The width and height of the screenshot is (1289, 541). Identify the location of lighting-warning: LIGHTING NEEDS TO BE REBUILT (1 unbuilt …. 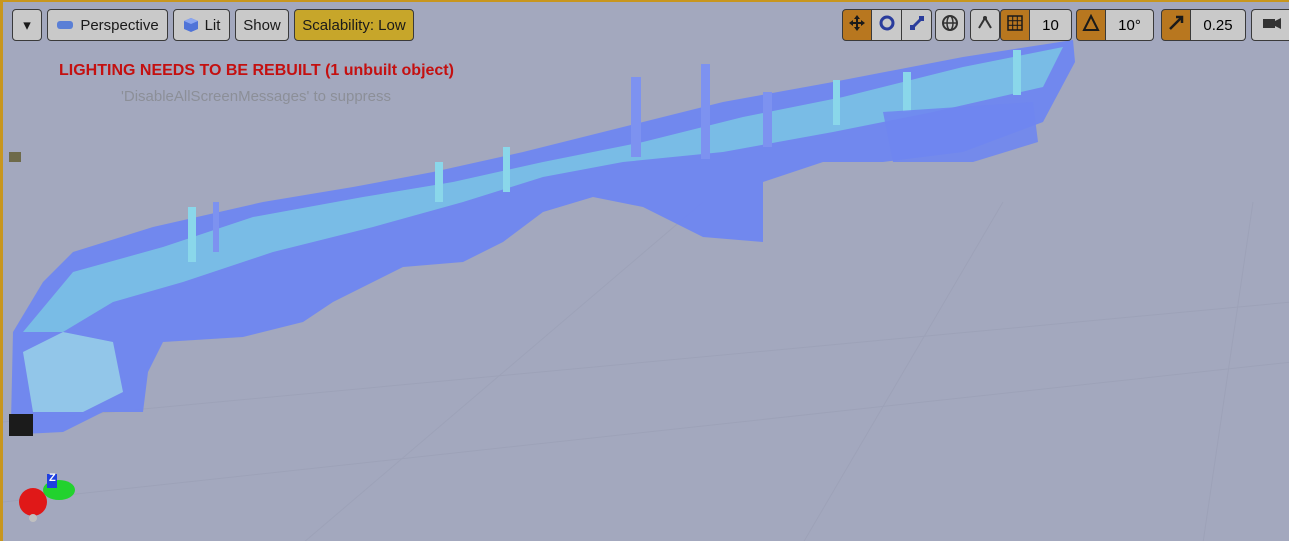
(256, 70).